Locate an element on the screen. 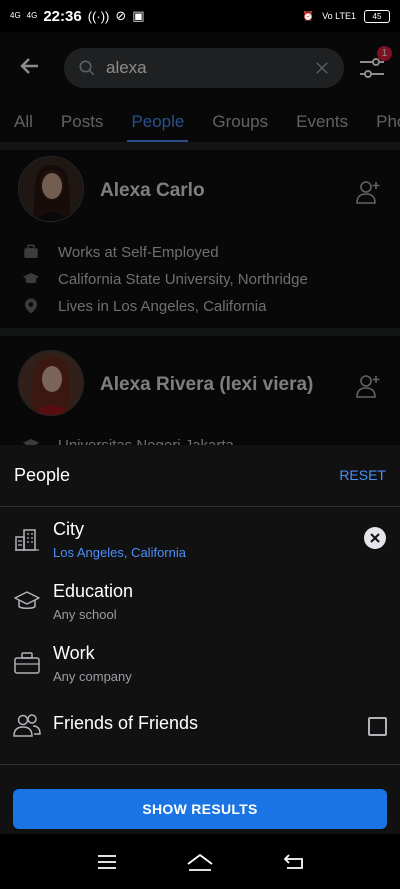  filter-city: City Los Angeles, California is located at coordinates (200, 538).